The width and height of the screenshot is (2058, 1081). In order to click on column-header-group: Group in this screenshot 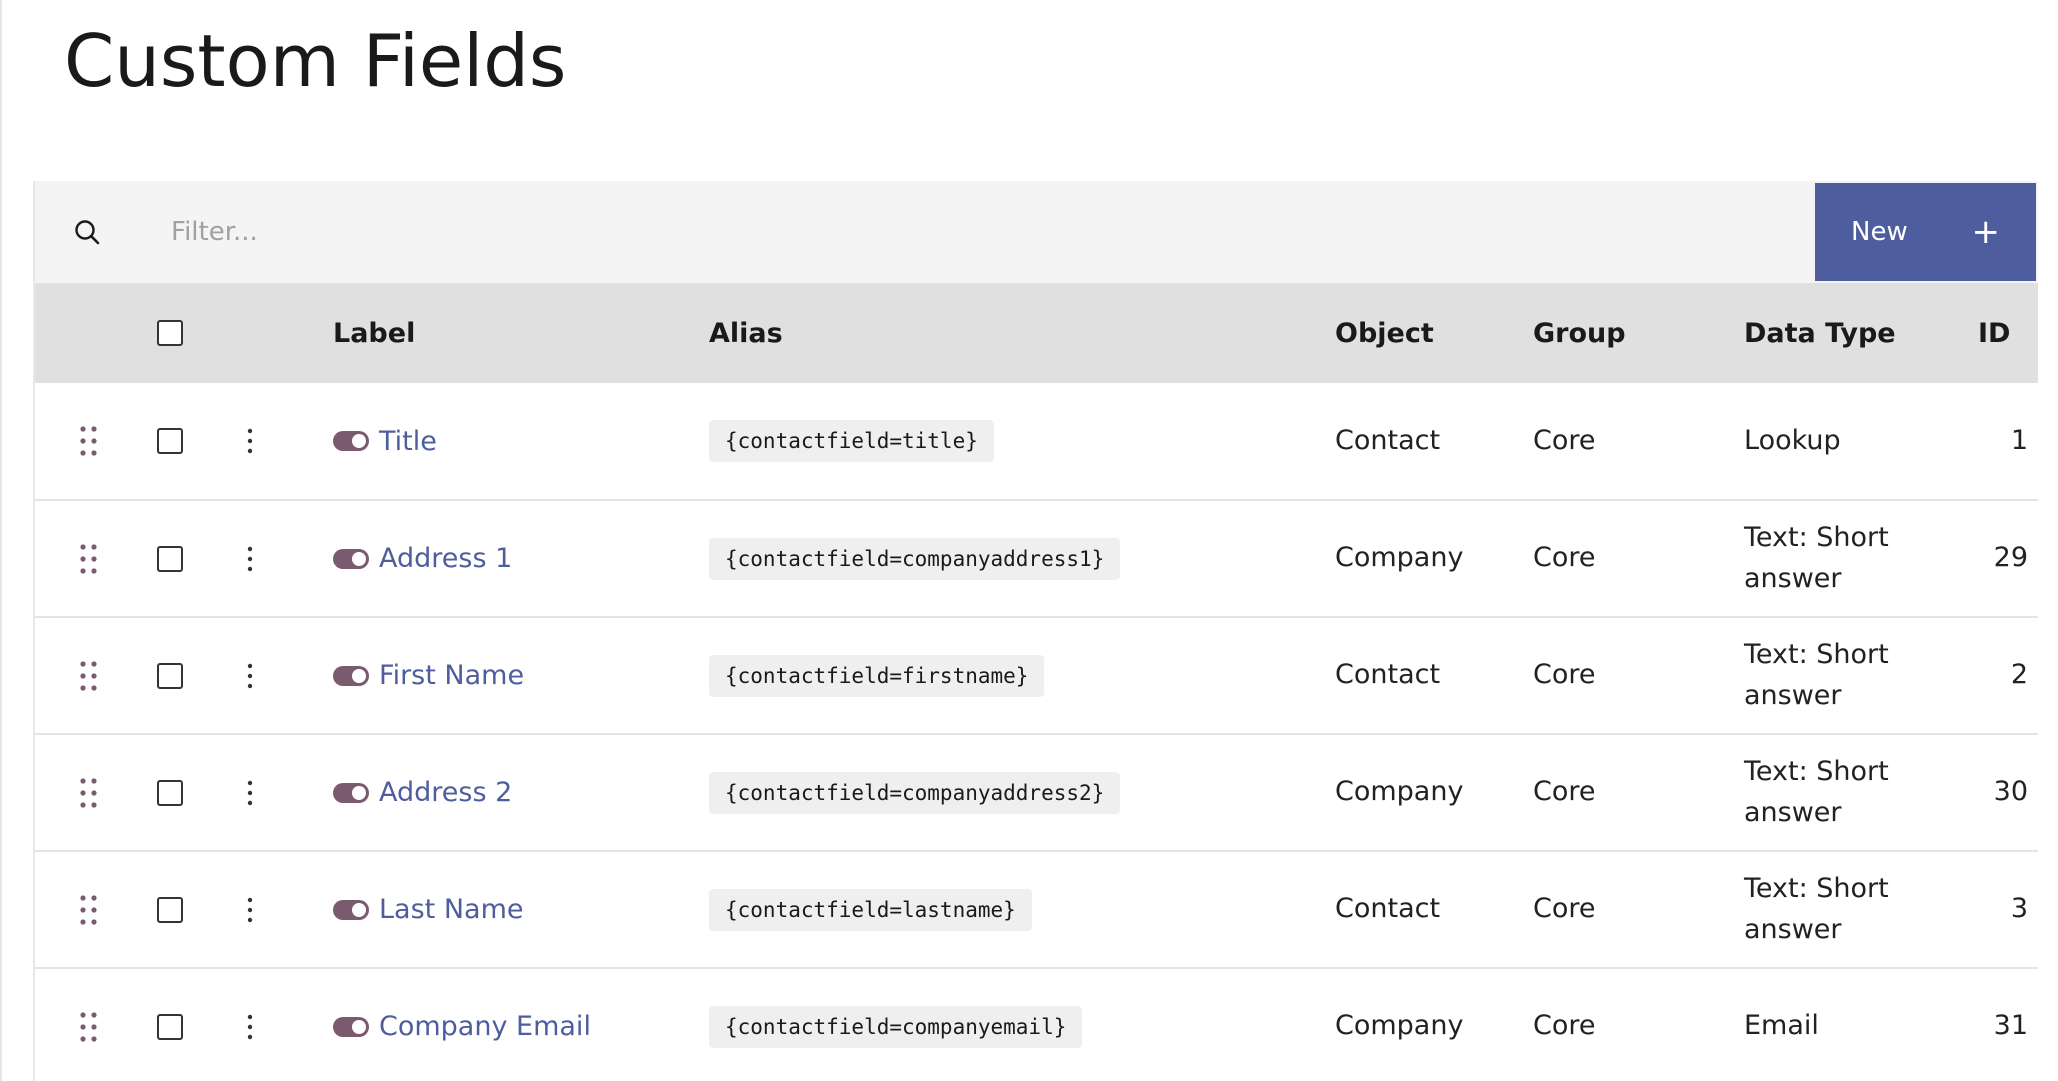, I will do `click(1638, 333)`.